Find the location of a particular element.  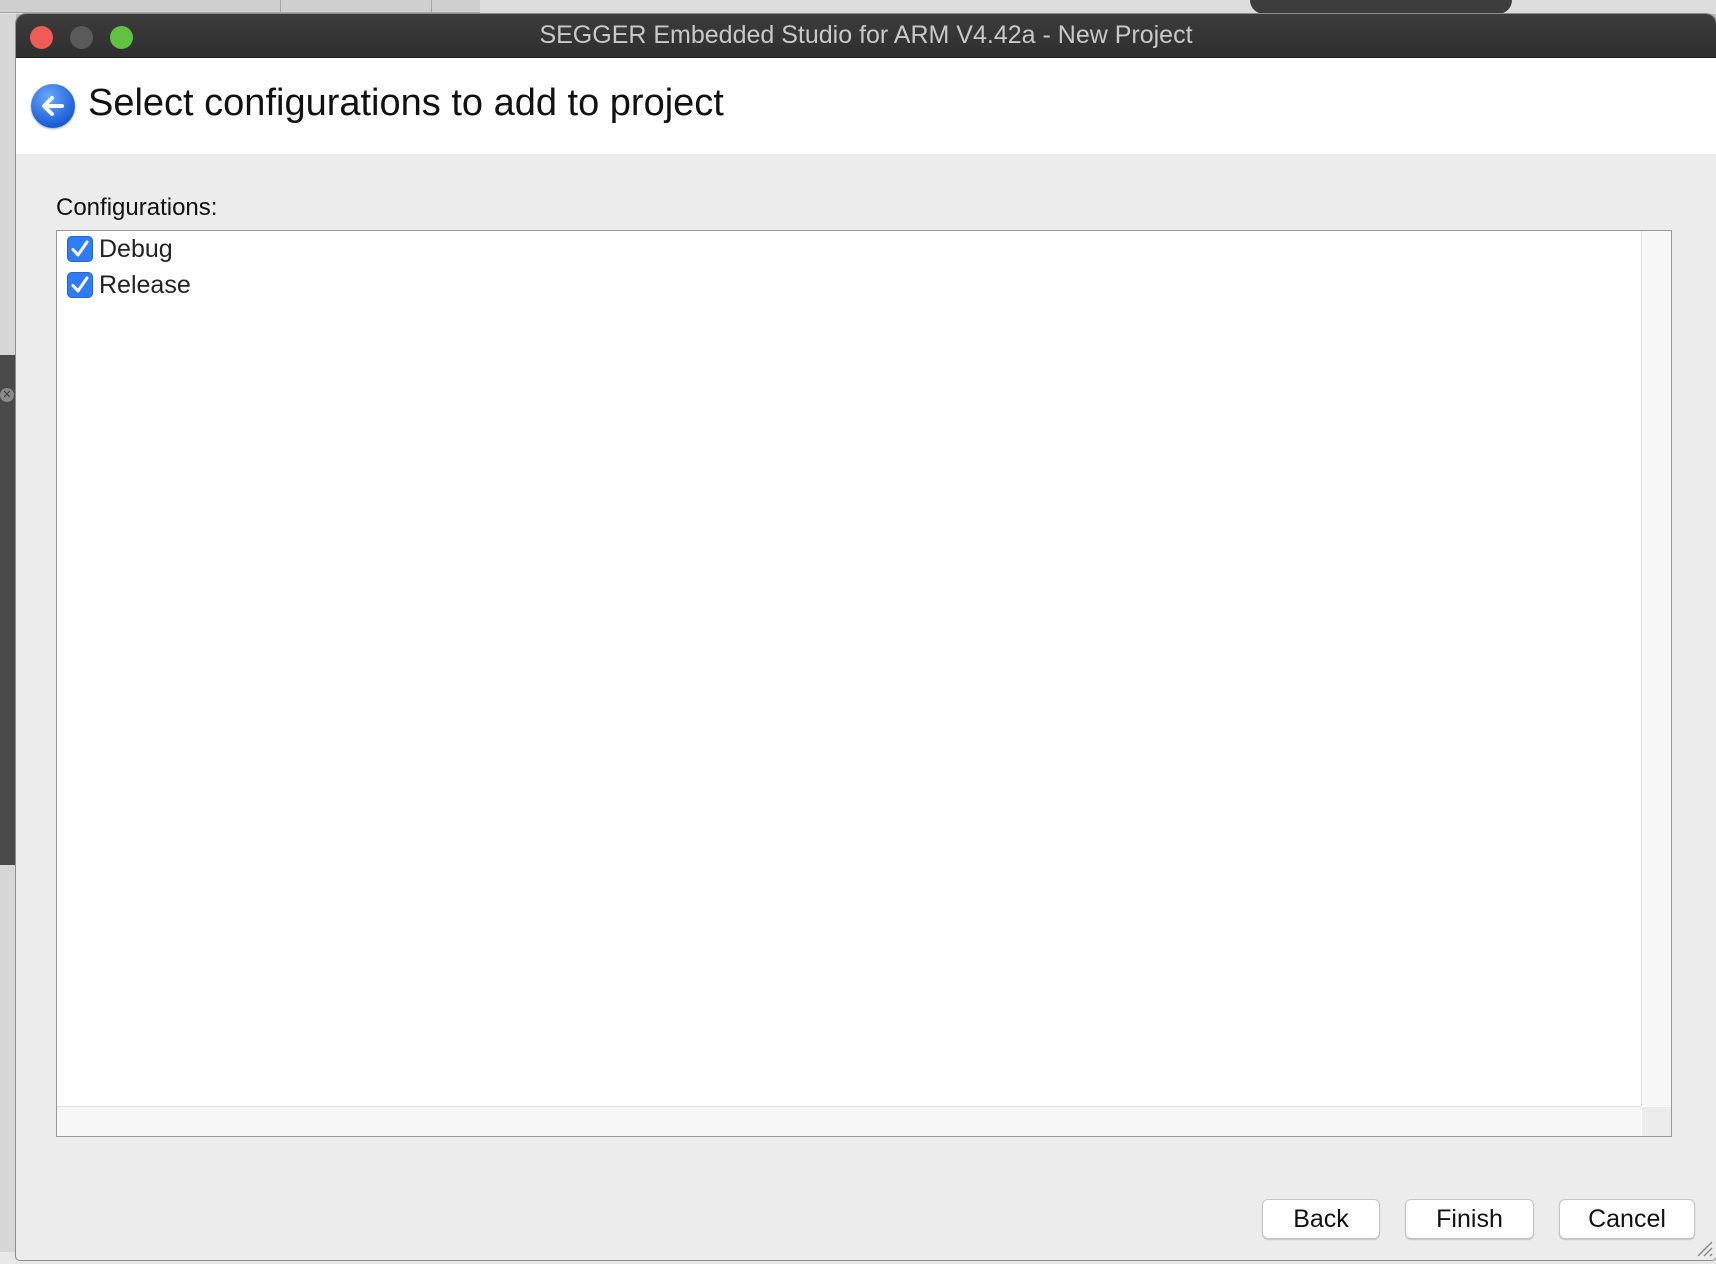

list-item-label: Release is located at coordinates (145, 285).